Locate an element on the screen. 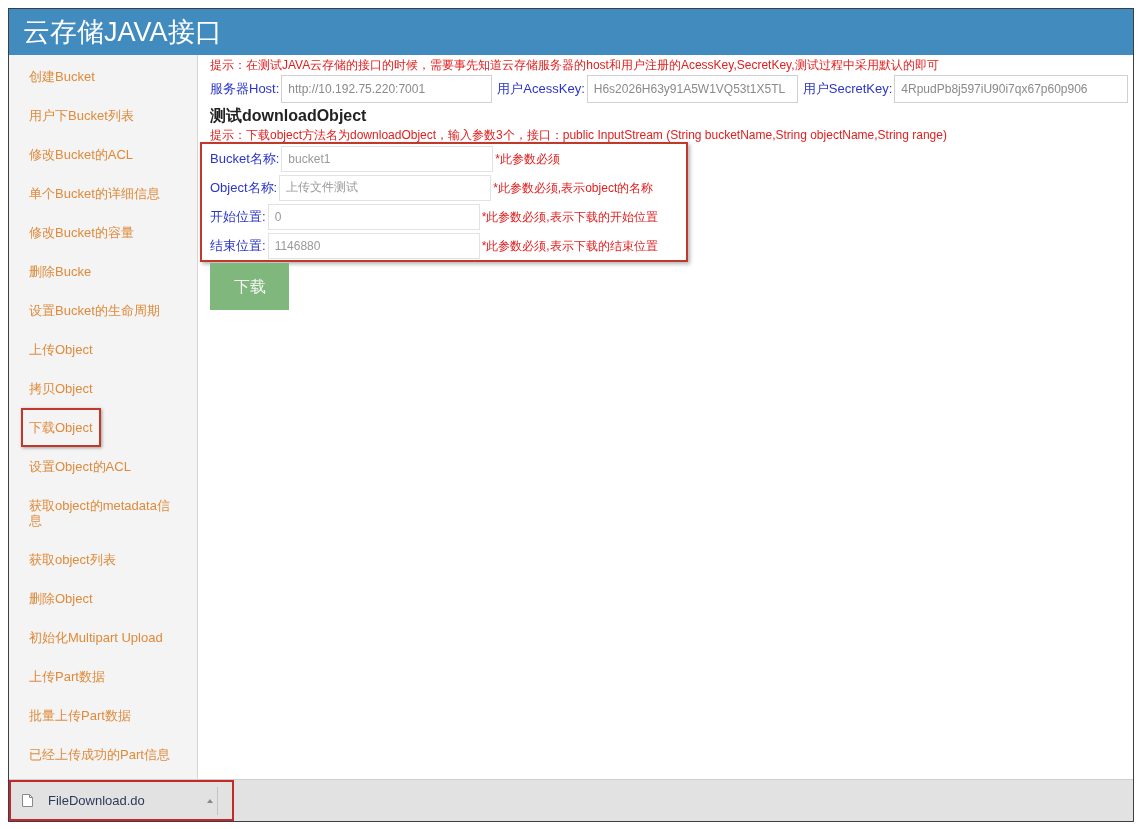  sidebar-link: 修改Bucket的容量 is located at coordinates (81, 232).